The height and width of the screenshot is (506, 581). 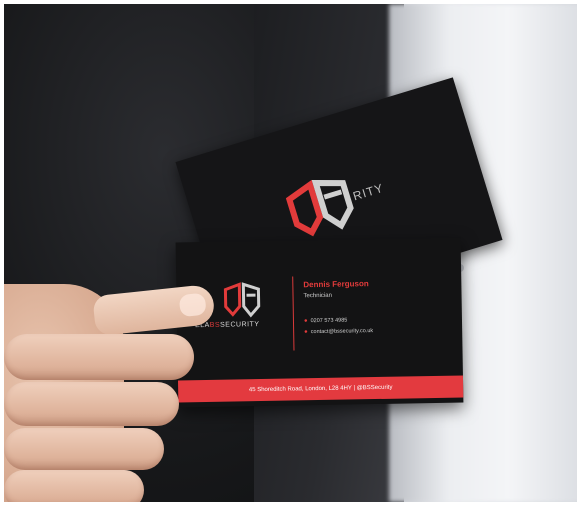 I want to click on ring-finger, so click(x=84, y=449).